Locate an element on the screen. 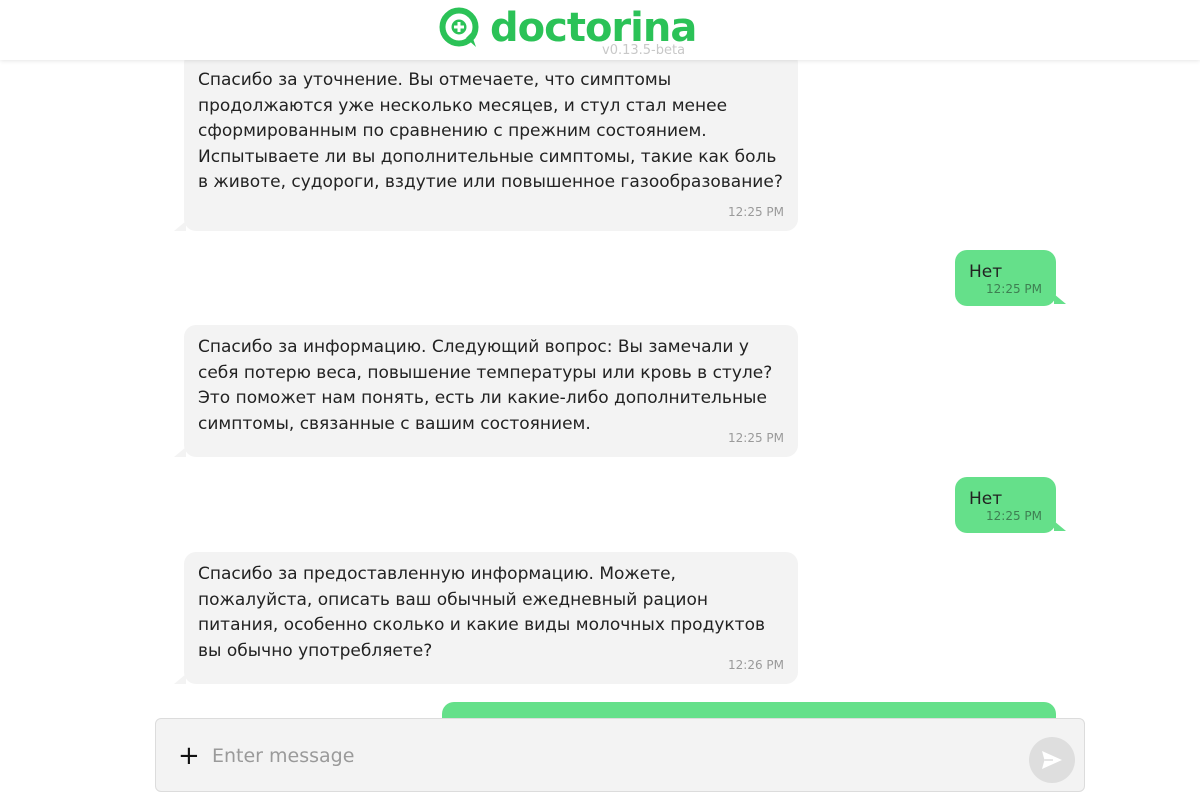 Image resolution: width=1200 pixels, height=800 pixels. version-label: v0.13.5-beta is located at coordinates (644, 50).